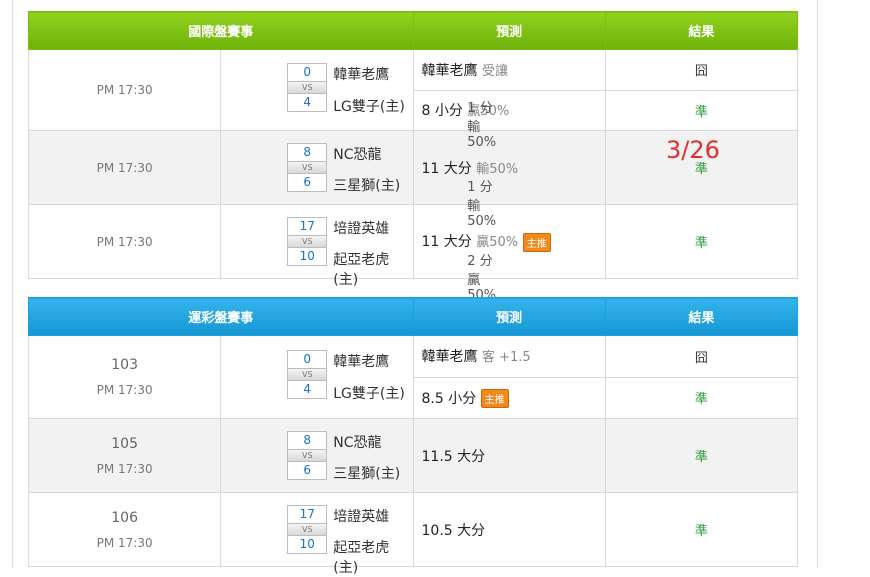  I want to click on prediction-sub: 輸50%, so click(497, 169).